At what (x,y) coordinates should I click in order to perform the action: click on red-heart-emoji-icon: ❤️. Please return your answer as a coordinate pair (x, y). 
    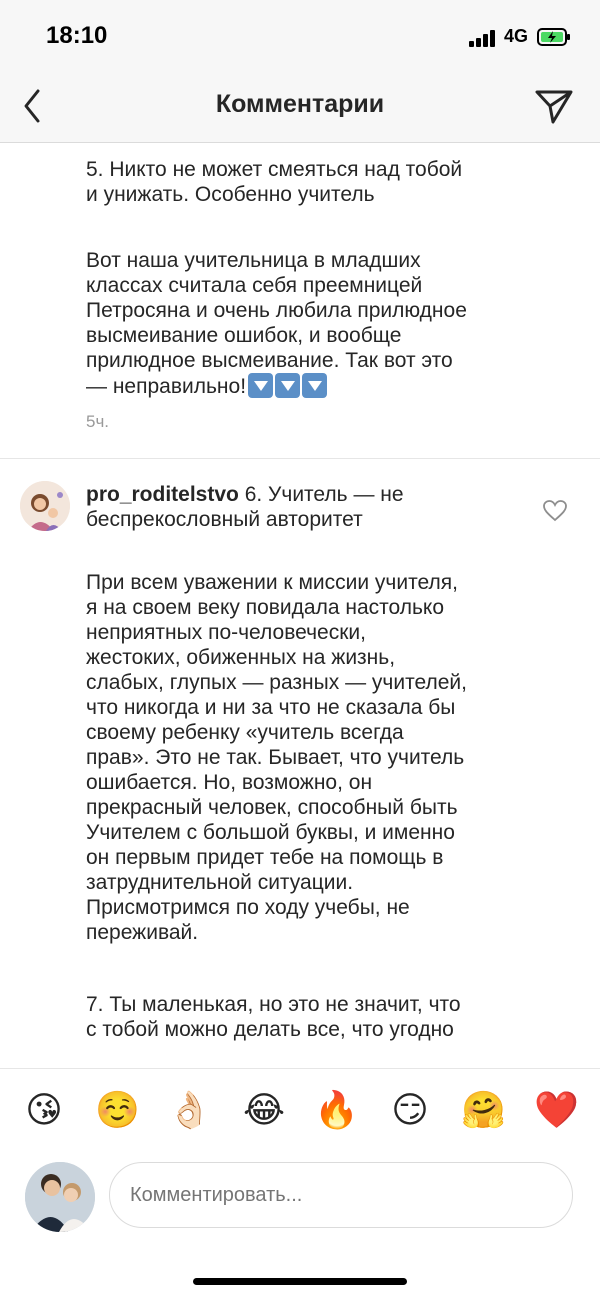
    Looking at the image, I should click on (556, 1111).